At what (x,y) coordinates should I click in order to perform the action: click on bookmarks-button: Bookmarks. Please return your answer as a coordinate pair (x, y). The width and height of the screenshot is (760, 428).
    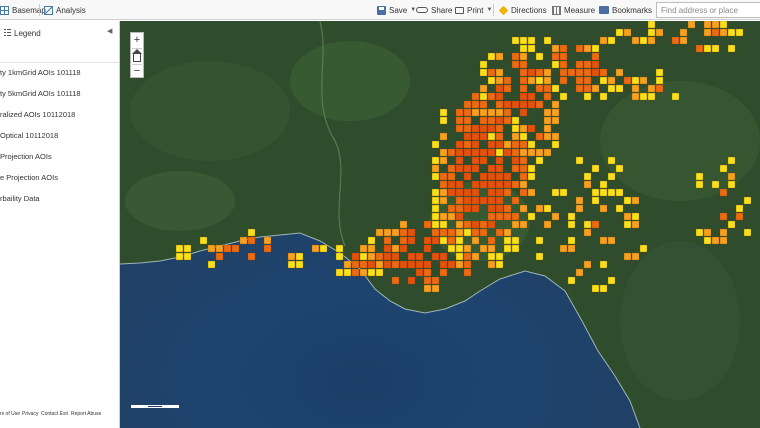
    Looking at the image, I should click on (625, 10).